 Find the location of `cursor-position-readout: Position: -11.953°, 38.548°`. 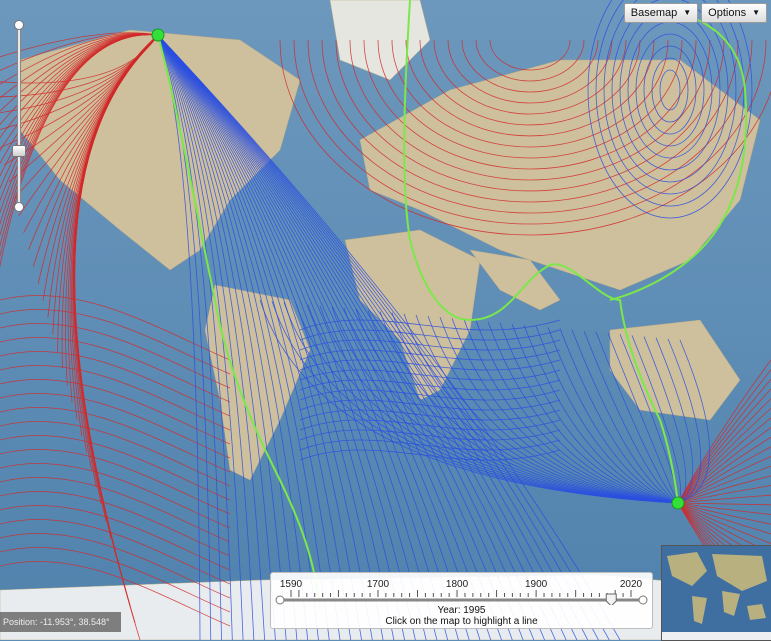

cursor-position-readout: Position: -11.953°, 38.548° is located at coordinates (60, 622).